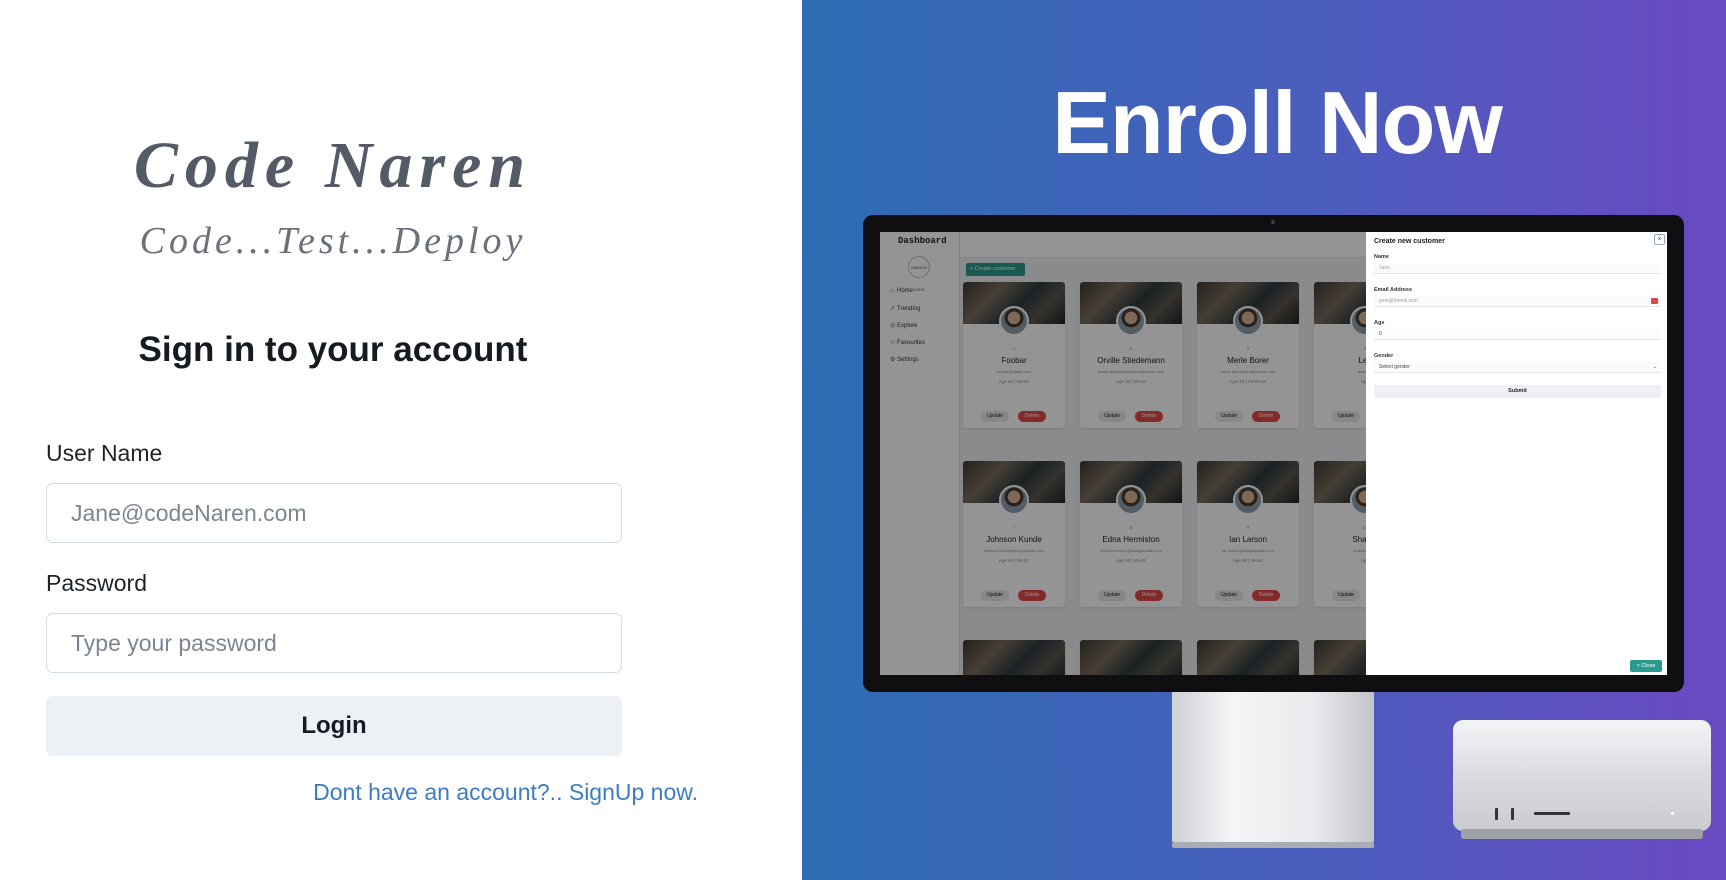 This screenshot has height=880, width=1726. I want to click on signup-link: Dont have an account?.. SignUp now., so click(505, 792).